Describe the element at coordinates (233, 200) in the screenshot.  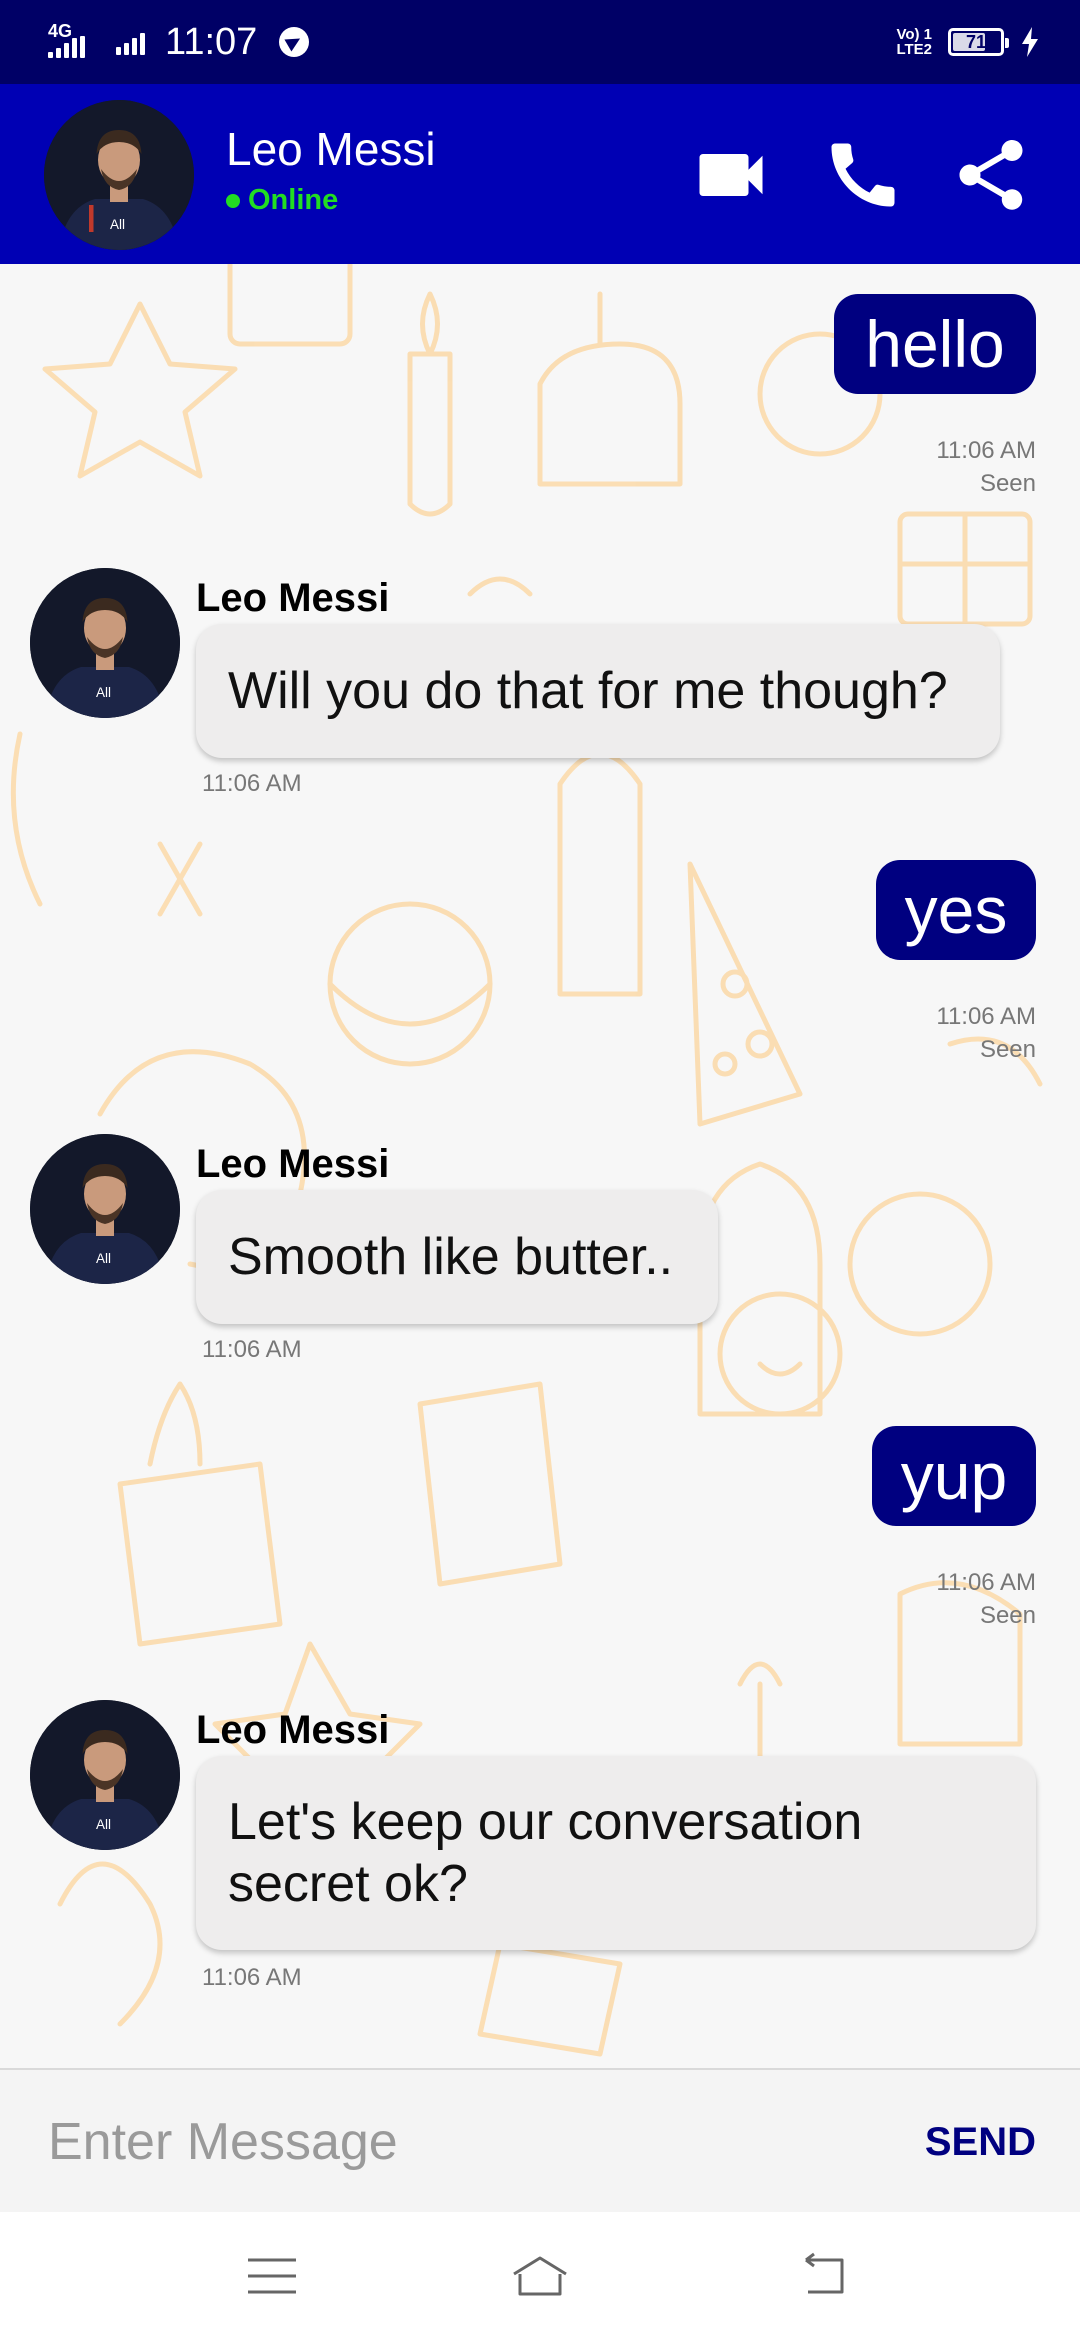
I see `online-dot-icon` at that location.